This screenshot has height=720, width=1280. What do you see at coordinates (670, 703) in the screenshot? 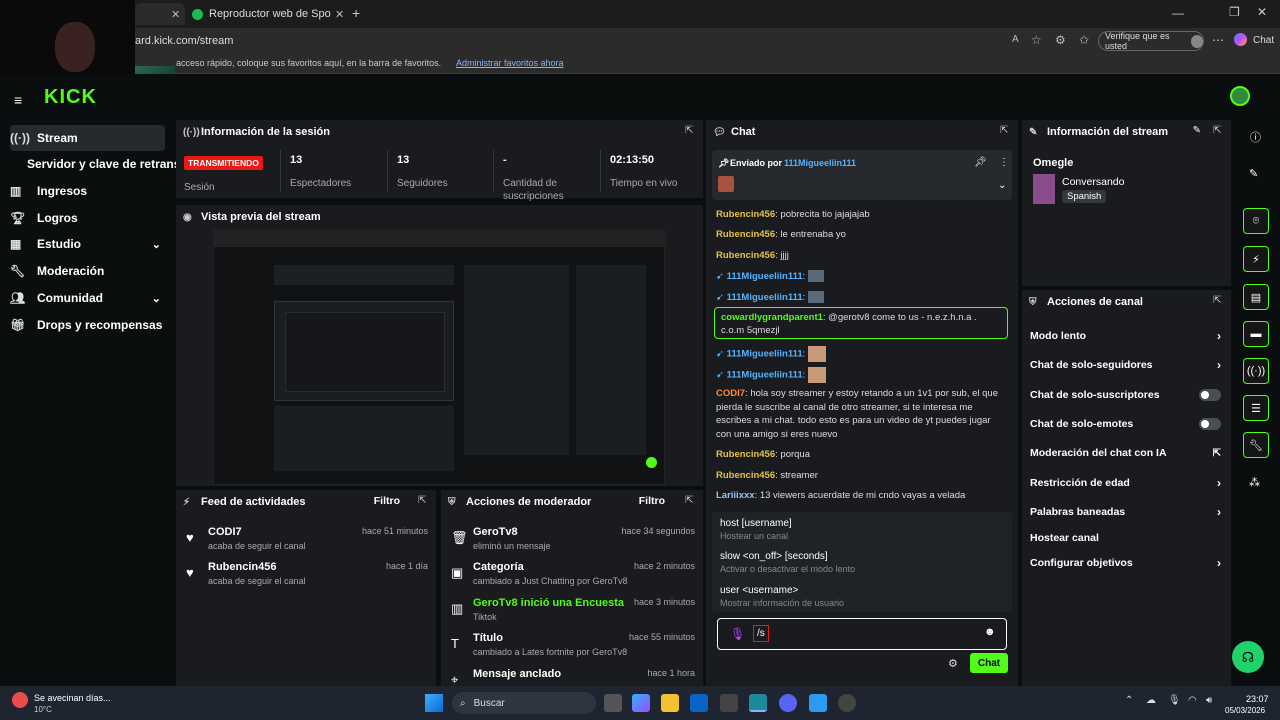
I see `file-explorer-icon` at bounding box center [670, 703].